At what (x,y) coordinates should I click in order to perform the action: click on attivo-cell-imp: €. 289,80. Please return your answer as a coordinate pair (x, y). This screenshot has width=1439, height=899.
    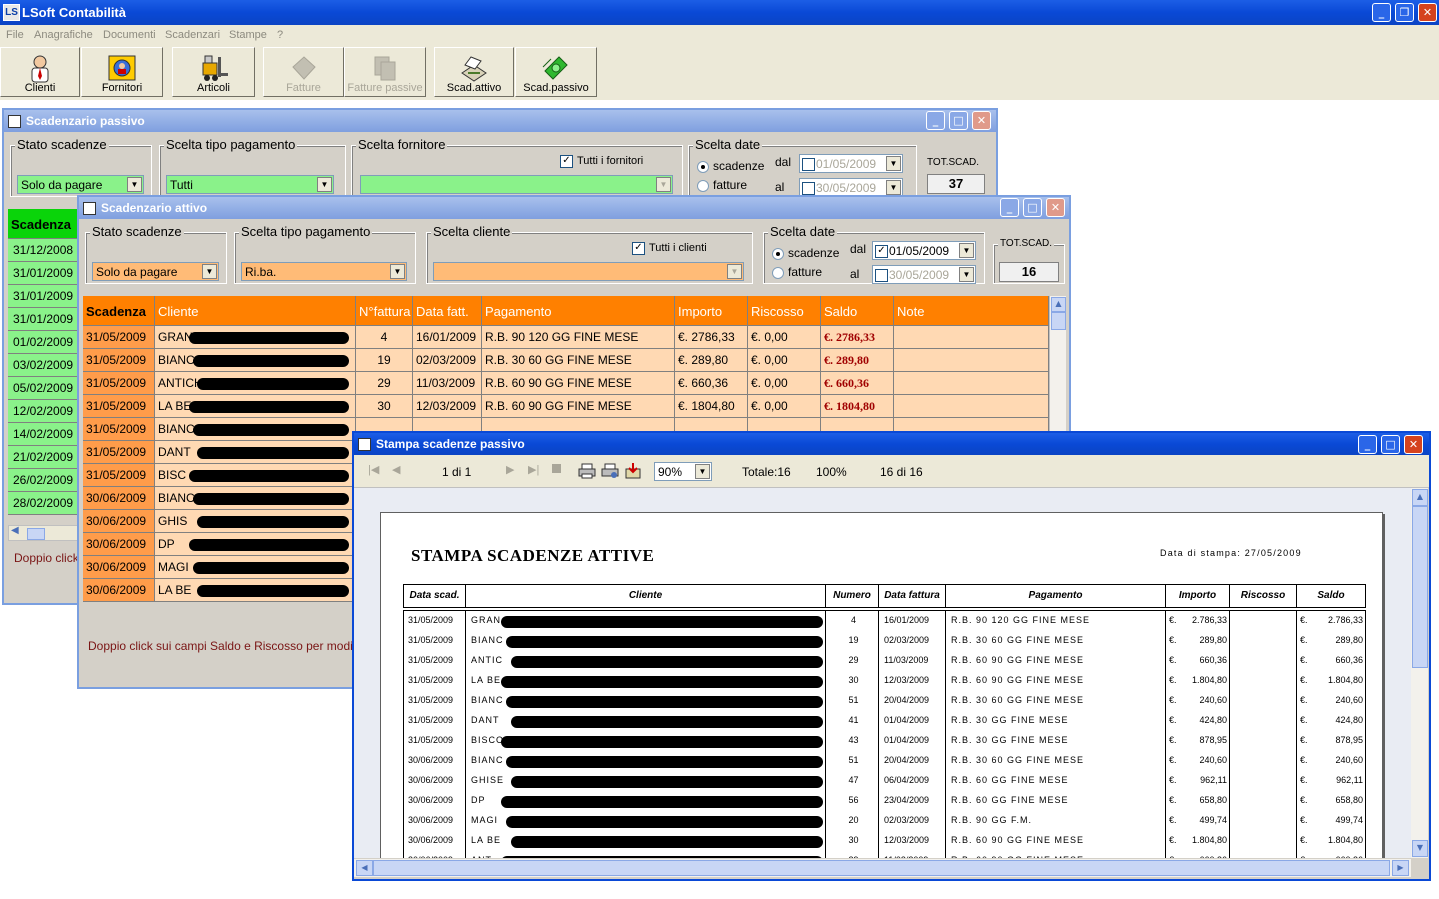
    Looking at the image, I should click on (711, 360).